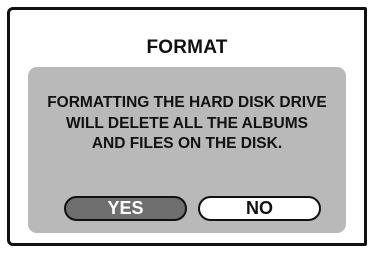  What do you see at coordinates (187, 102) in the screenshot?
I see `warning-message-line-1: FORMATTING THE HARD DISK DRIVE` at bounding box center [187, 102].